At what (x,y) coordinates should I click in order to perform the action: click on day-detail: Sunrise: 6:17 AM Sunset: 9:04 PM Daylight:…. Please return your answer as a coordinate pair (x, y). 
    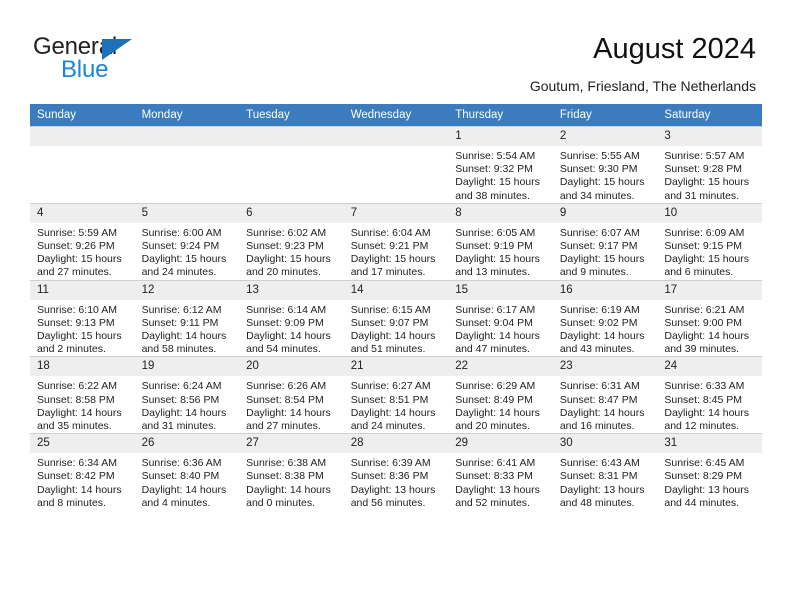
    Looking at the image, I should click on (500, 328).